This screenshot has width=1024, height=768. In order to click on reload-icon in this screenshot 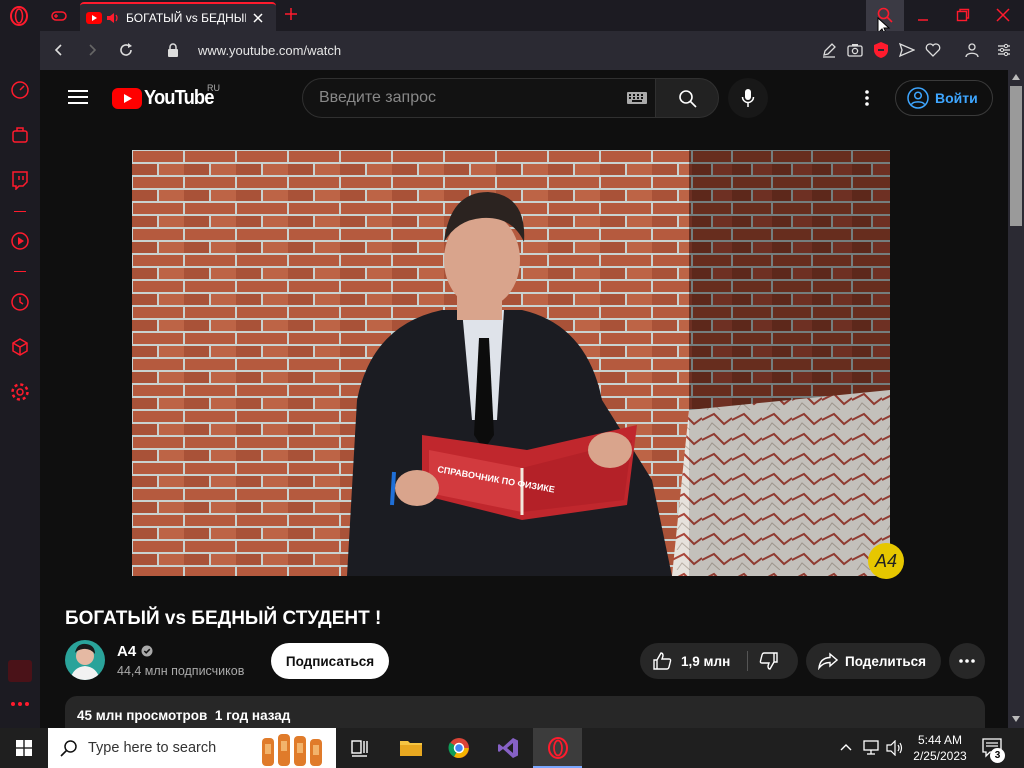, I will do `click(126, 50)`.